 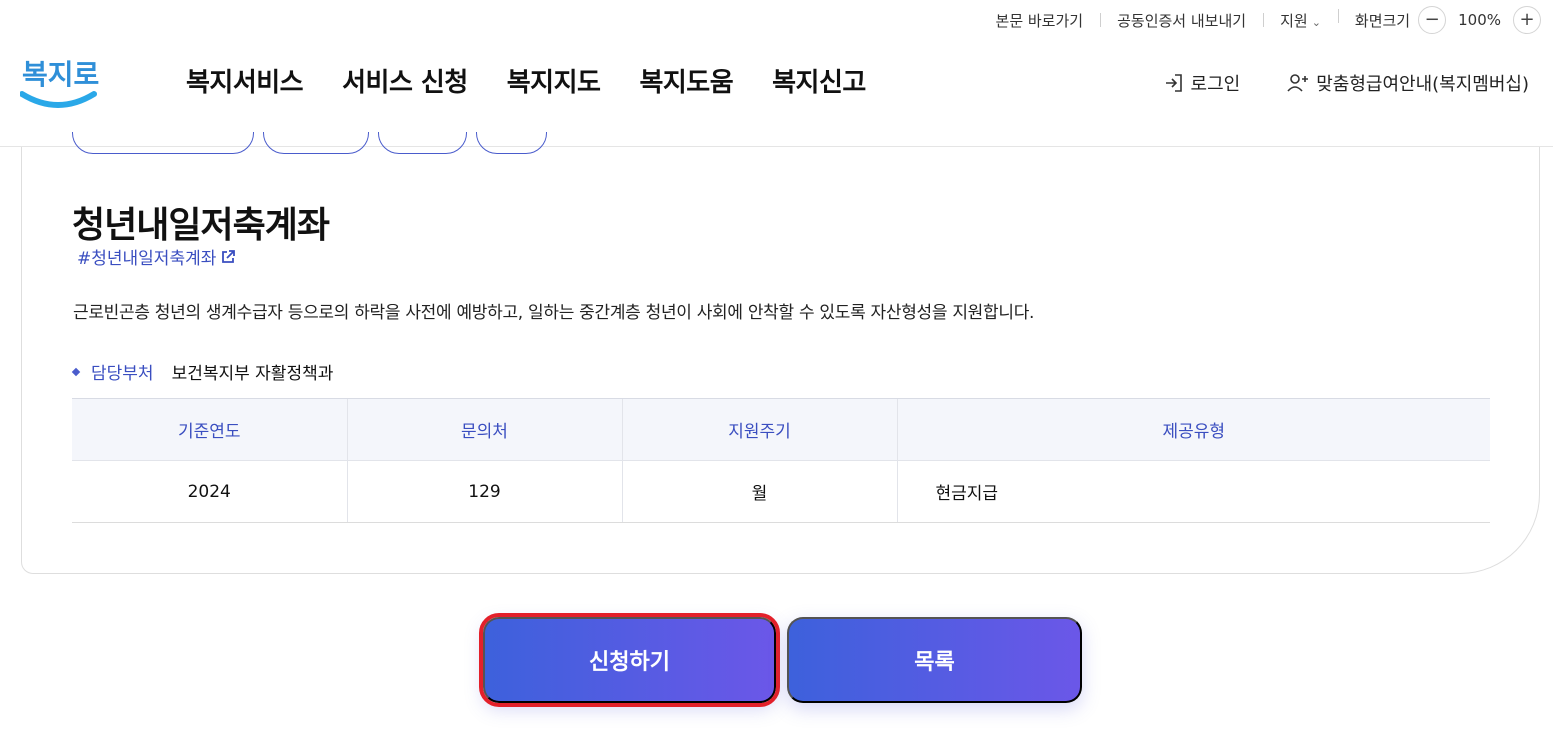 What do you see at coordinates (201, 225) in the screenshot?
I see `service-title: 청년내일저축계좌` at bounding box center [201, 225].